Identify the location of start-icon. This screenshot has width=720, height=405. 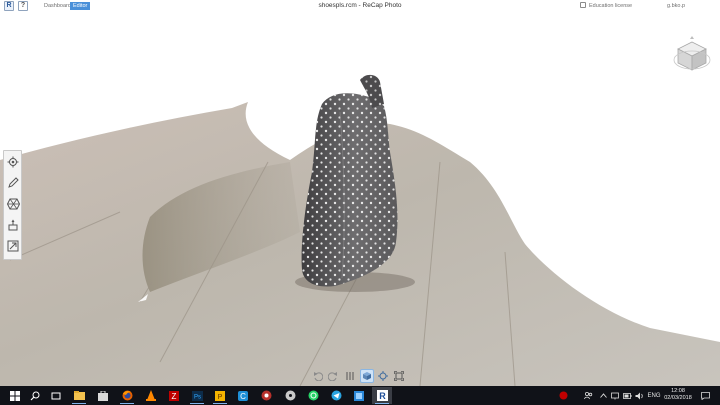
(15, 395).